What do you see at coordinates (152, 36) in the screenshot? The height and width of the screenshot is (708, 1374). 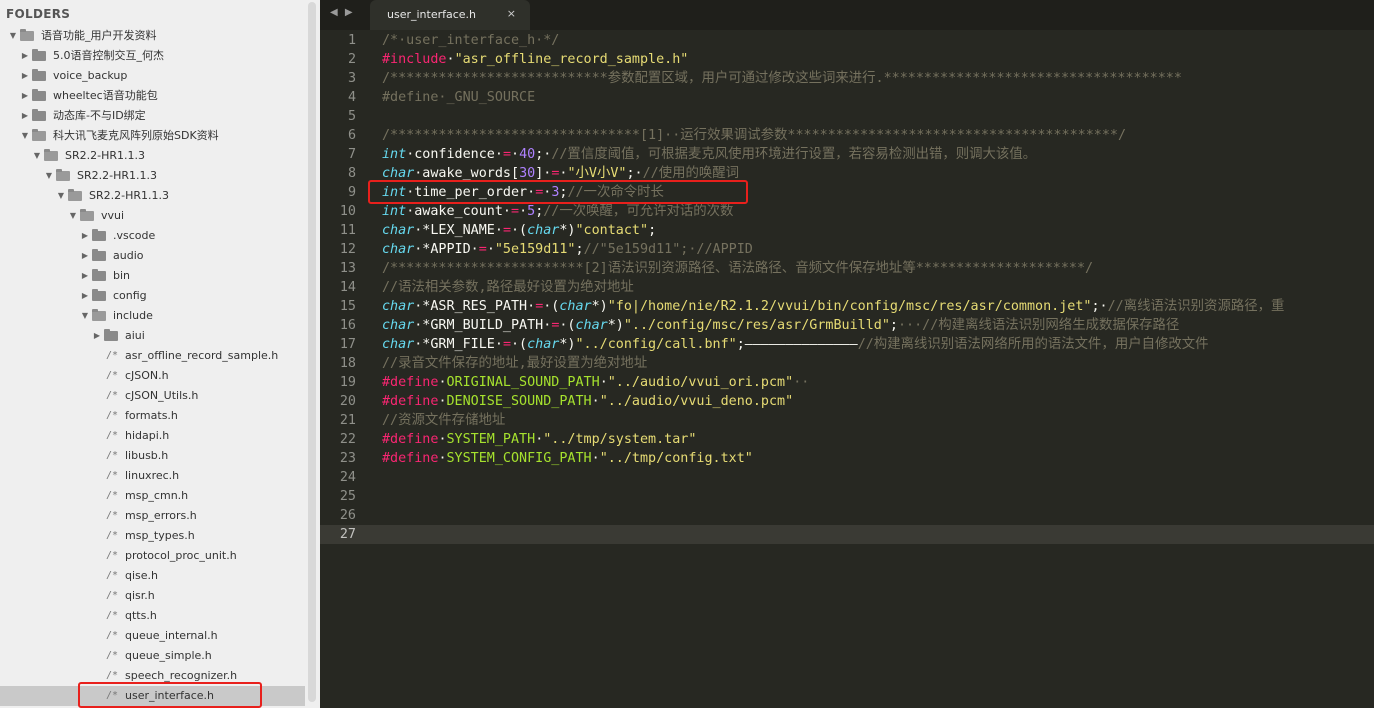 I see `tree-folder: ▼ 语音功能_用户开发资料` at bounding box center [152, 36].